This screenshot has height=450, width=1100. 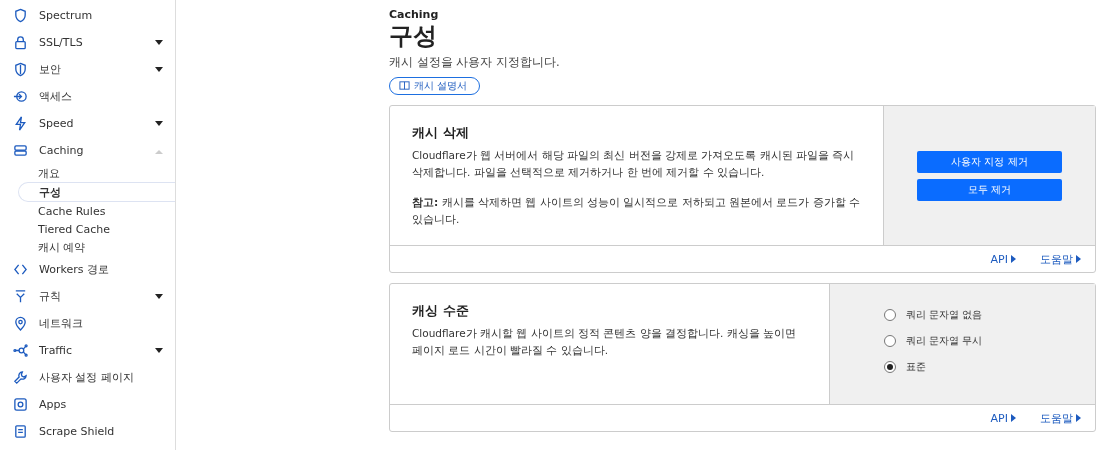 What do you see at coordinates (944, 314) in the screenshot?
I see `radio-label: 쿼리 문자열 없음` at bounding box center [944, 314].